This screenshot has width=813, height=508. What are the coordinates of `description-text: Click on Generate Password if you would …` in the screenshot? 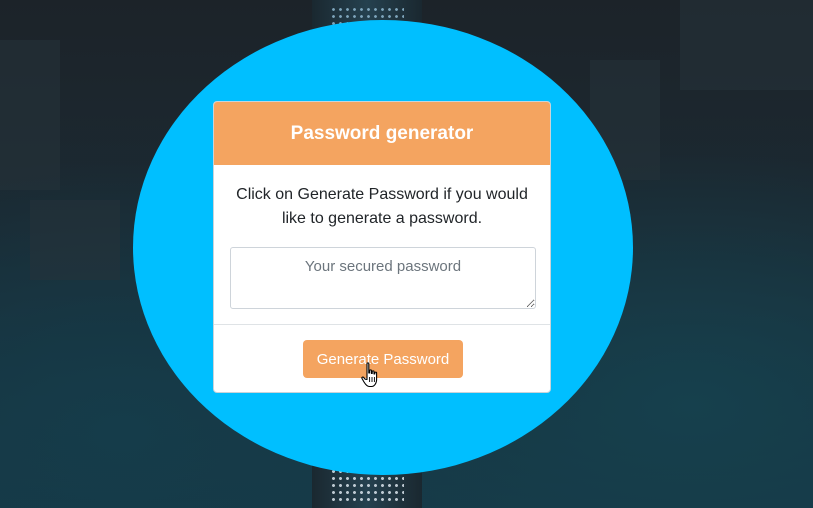 It's located at (382, 206).